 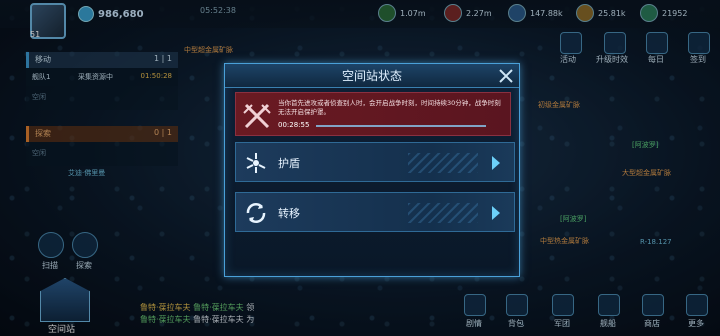 I want to click on relocate-label: 转移, so click(x=289, y=213).